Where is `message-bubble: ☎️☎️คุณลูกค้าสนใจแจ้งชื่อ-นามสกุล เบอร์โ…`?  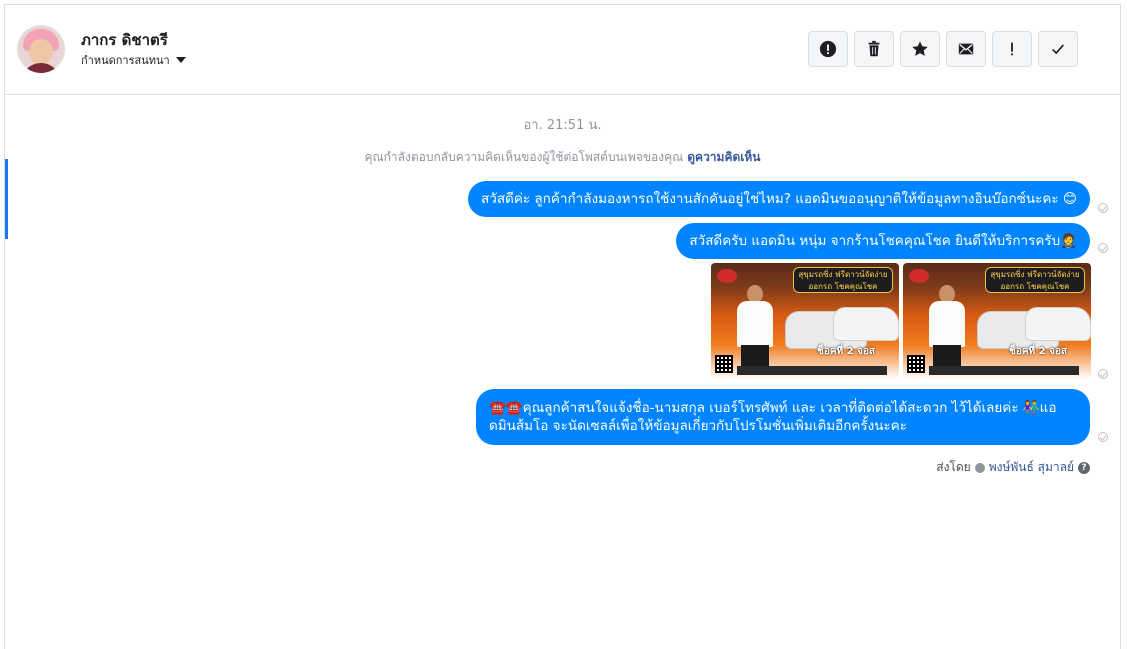 message-bubble: ☎️☎️คุณลูกค้าสนใจแจ้งชื่อ-นามสกุล เบอร์โ… is located at coordinates (783, 417).